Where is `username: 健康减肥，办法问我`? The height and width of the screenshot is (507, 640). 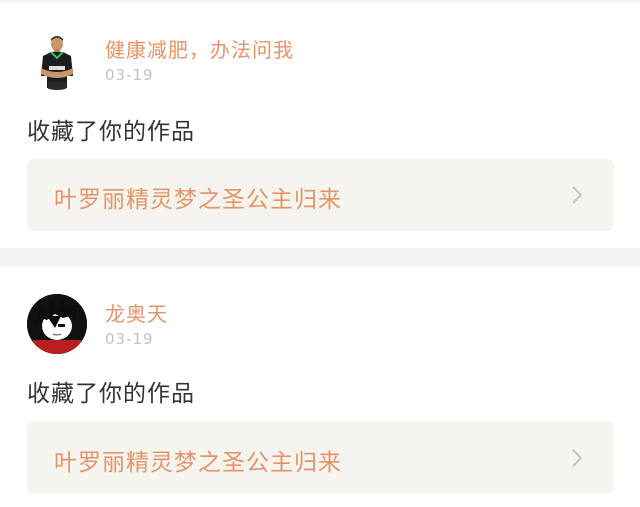 username: 健康减肥，办法问我 is located at coordinates (199, 48).